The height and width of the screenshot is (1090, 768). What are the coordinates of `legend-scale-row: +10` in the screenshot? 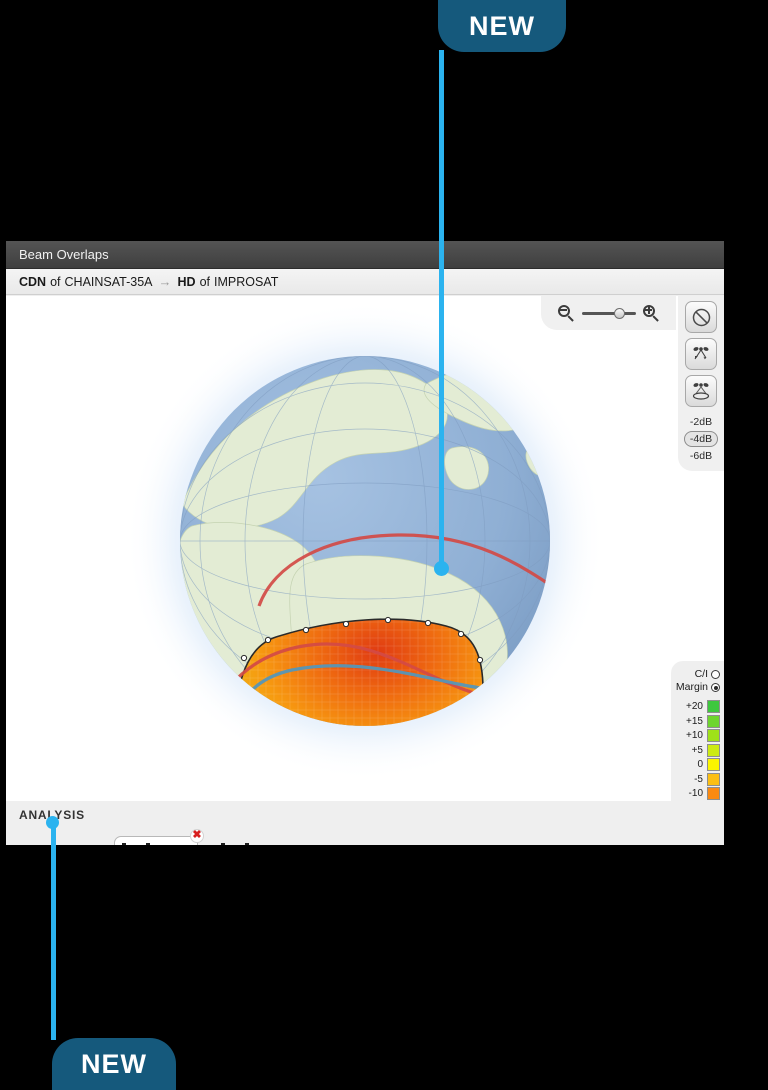 It's located at (697, 735).